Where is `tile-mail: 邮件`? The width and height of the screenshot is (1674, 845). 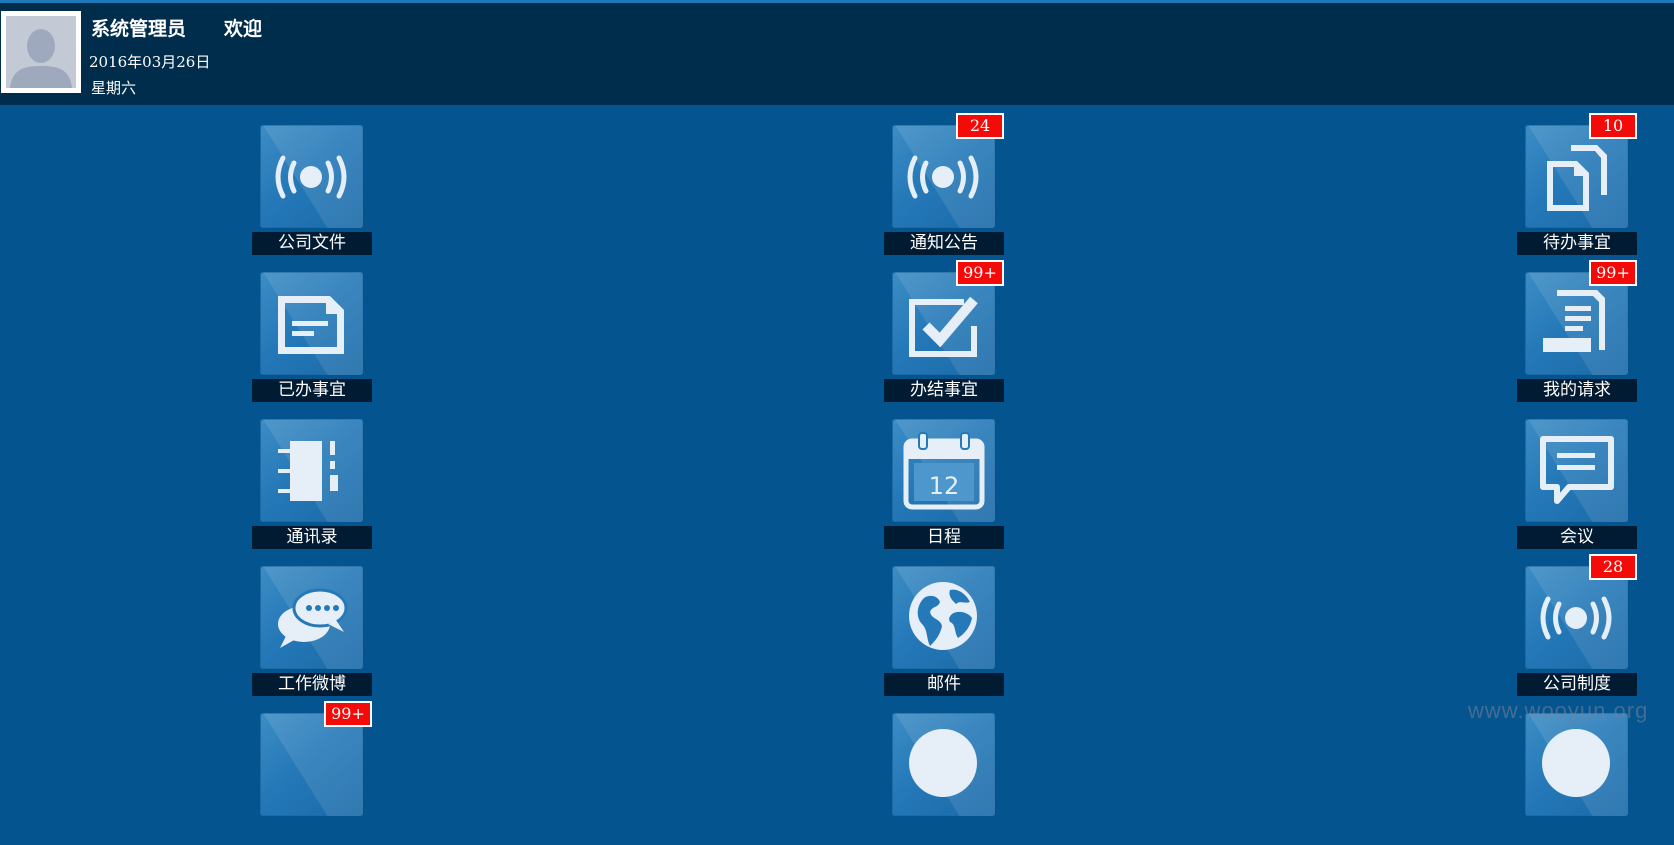 tile-mail: 邮件 is located at coordinates (944, 632).